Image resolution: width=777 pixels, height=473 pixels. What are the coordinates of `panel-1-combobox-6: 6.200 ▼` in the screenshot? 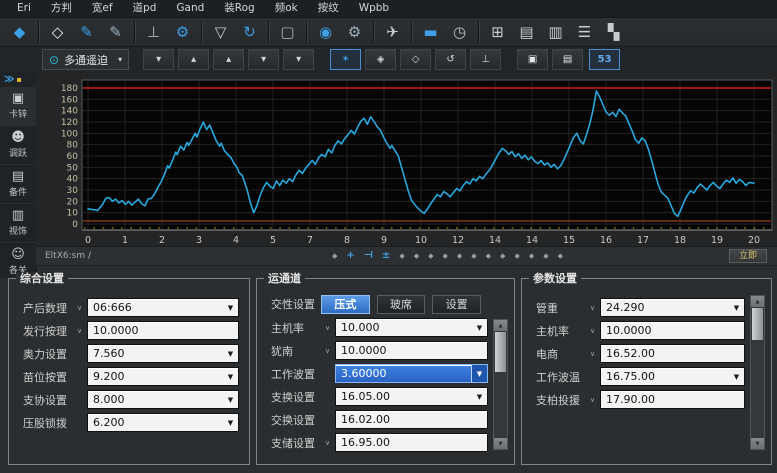 It's located at (163, 422).